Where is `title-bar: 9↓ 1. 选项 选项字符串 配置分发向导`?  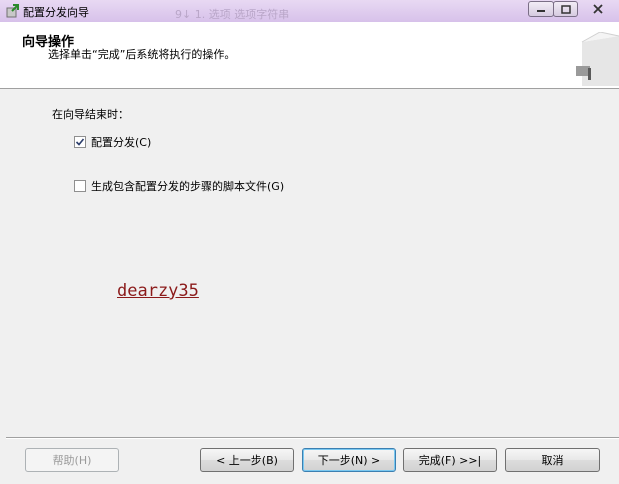 title-bar: 9↓ 1. 选项 选项字符串 配置分发向导 is located at coordinates (309, 11).